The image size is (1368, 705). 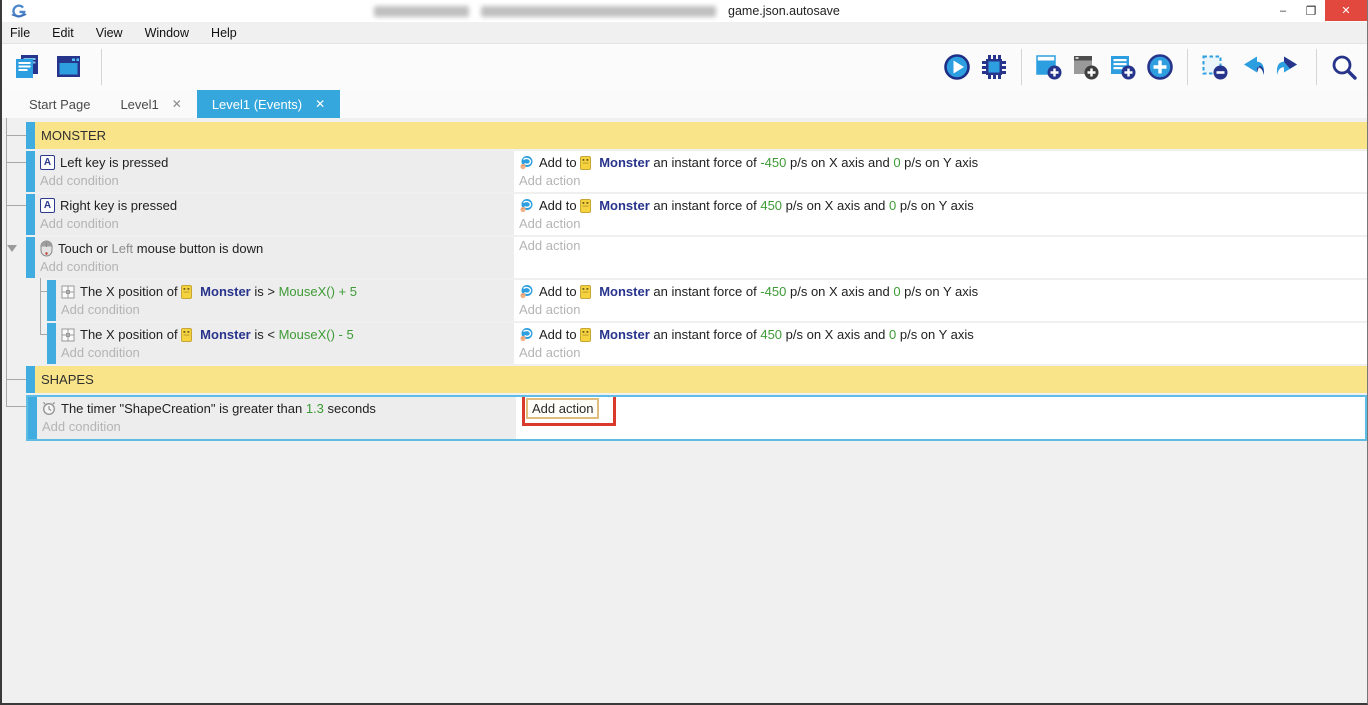 I want to click on minimize-button: –, so click(x=1283, y=10).